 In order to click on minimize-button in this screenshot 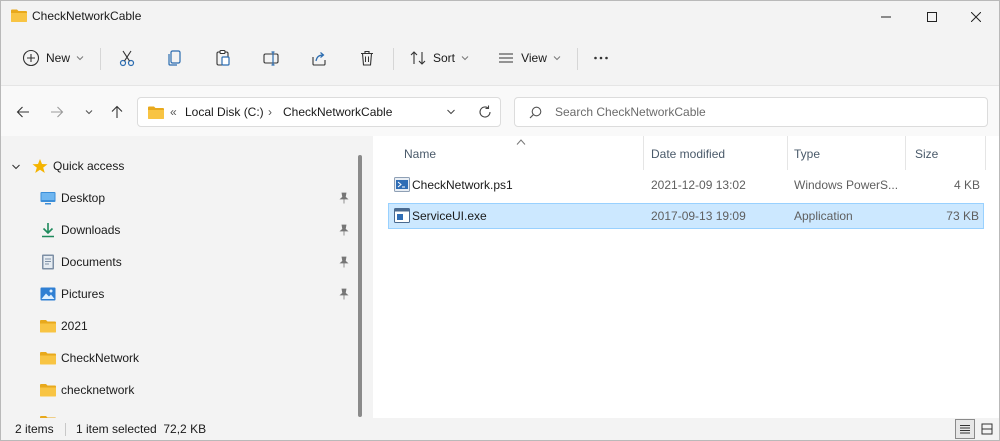, I will do `click(886, 16)`.